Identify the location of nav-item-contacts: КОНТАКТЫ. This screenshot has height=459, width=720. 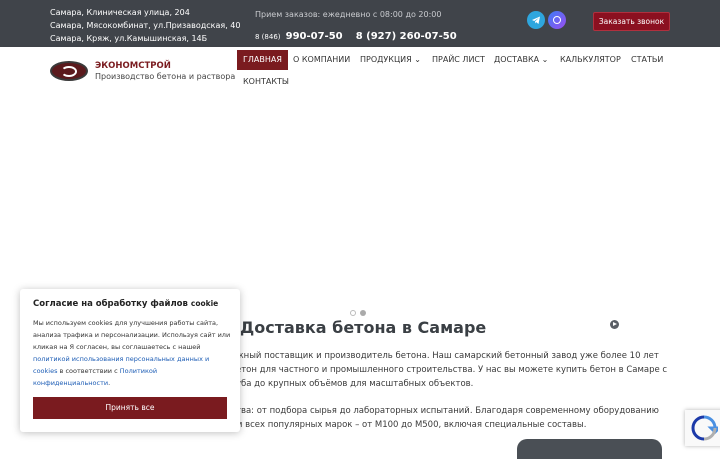
(266, 82).